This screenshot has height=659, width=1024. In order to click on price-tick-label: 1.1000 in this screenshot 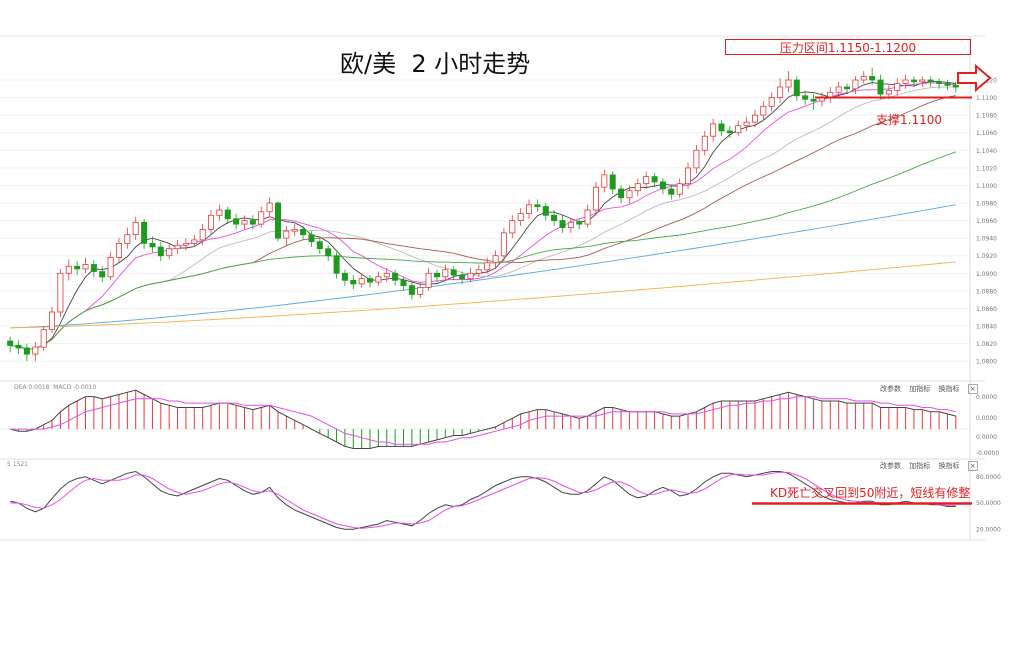, I will do `click(986, 186)`.